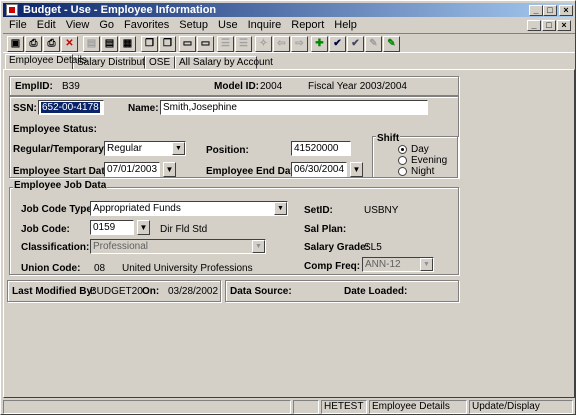 Image resolution: width=576 pixels, height=415 pixels. What do you see at coordinates (337, 247) in the screenshot?
I see `salary-grade-label: Salary Grade:` at bounding box center [337, 247].